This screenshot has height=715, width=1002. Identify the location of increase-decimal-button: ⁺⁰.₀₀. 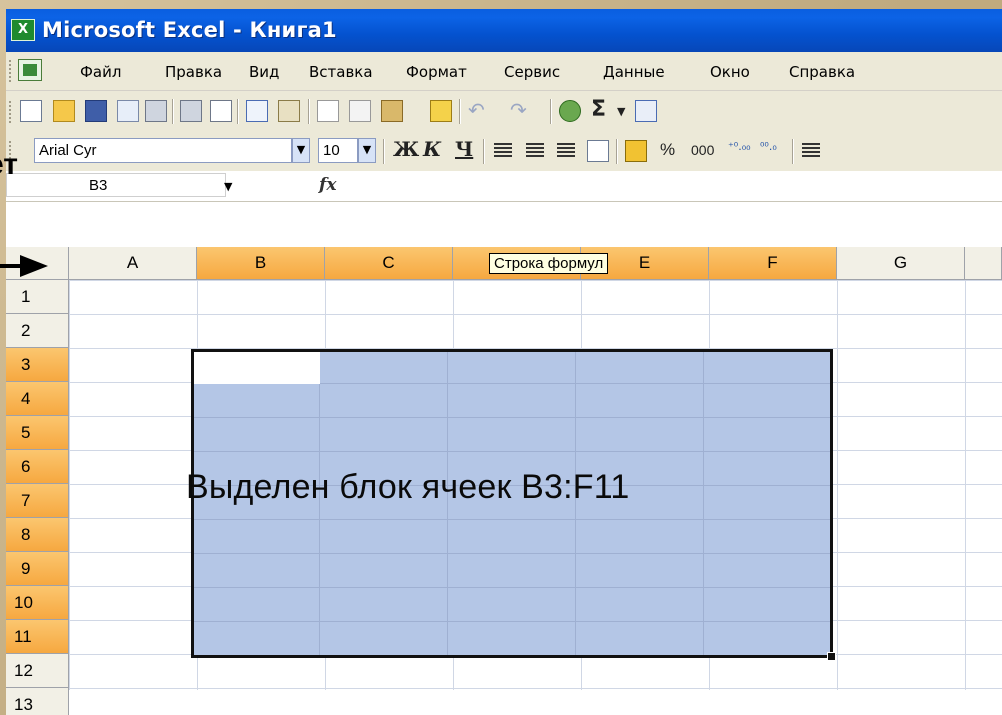
(739, 146).